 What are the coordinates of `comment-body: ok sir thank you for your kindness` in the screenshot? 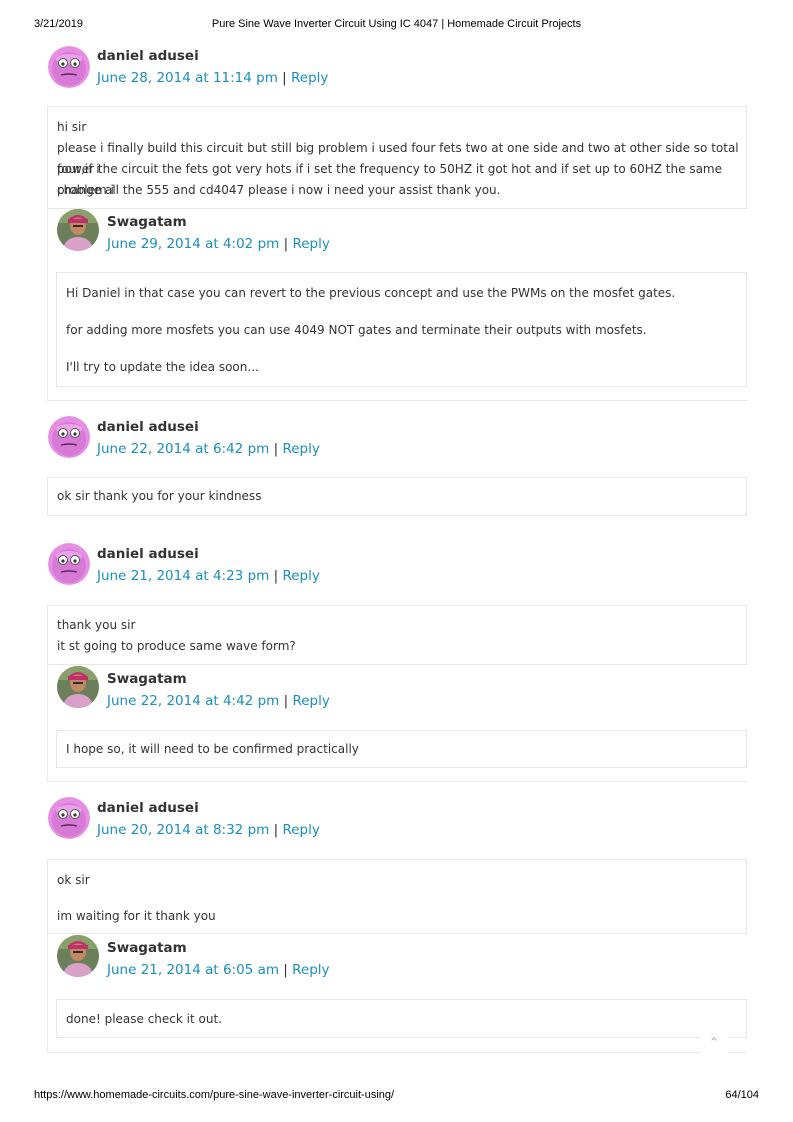 It's located at (397, 496).